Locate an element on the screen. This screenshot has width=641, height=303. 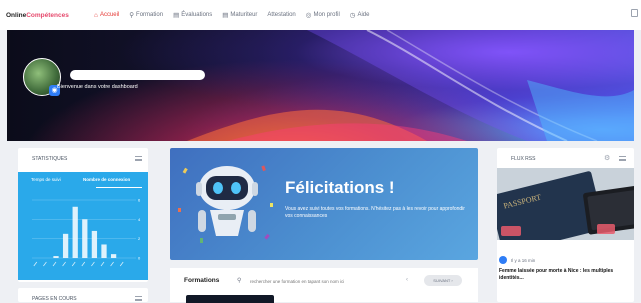
formations-card: Formations ⚲ ‹ SUIVANT › is located at coordinates (324, 285).